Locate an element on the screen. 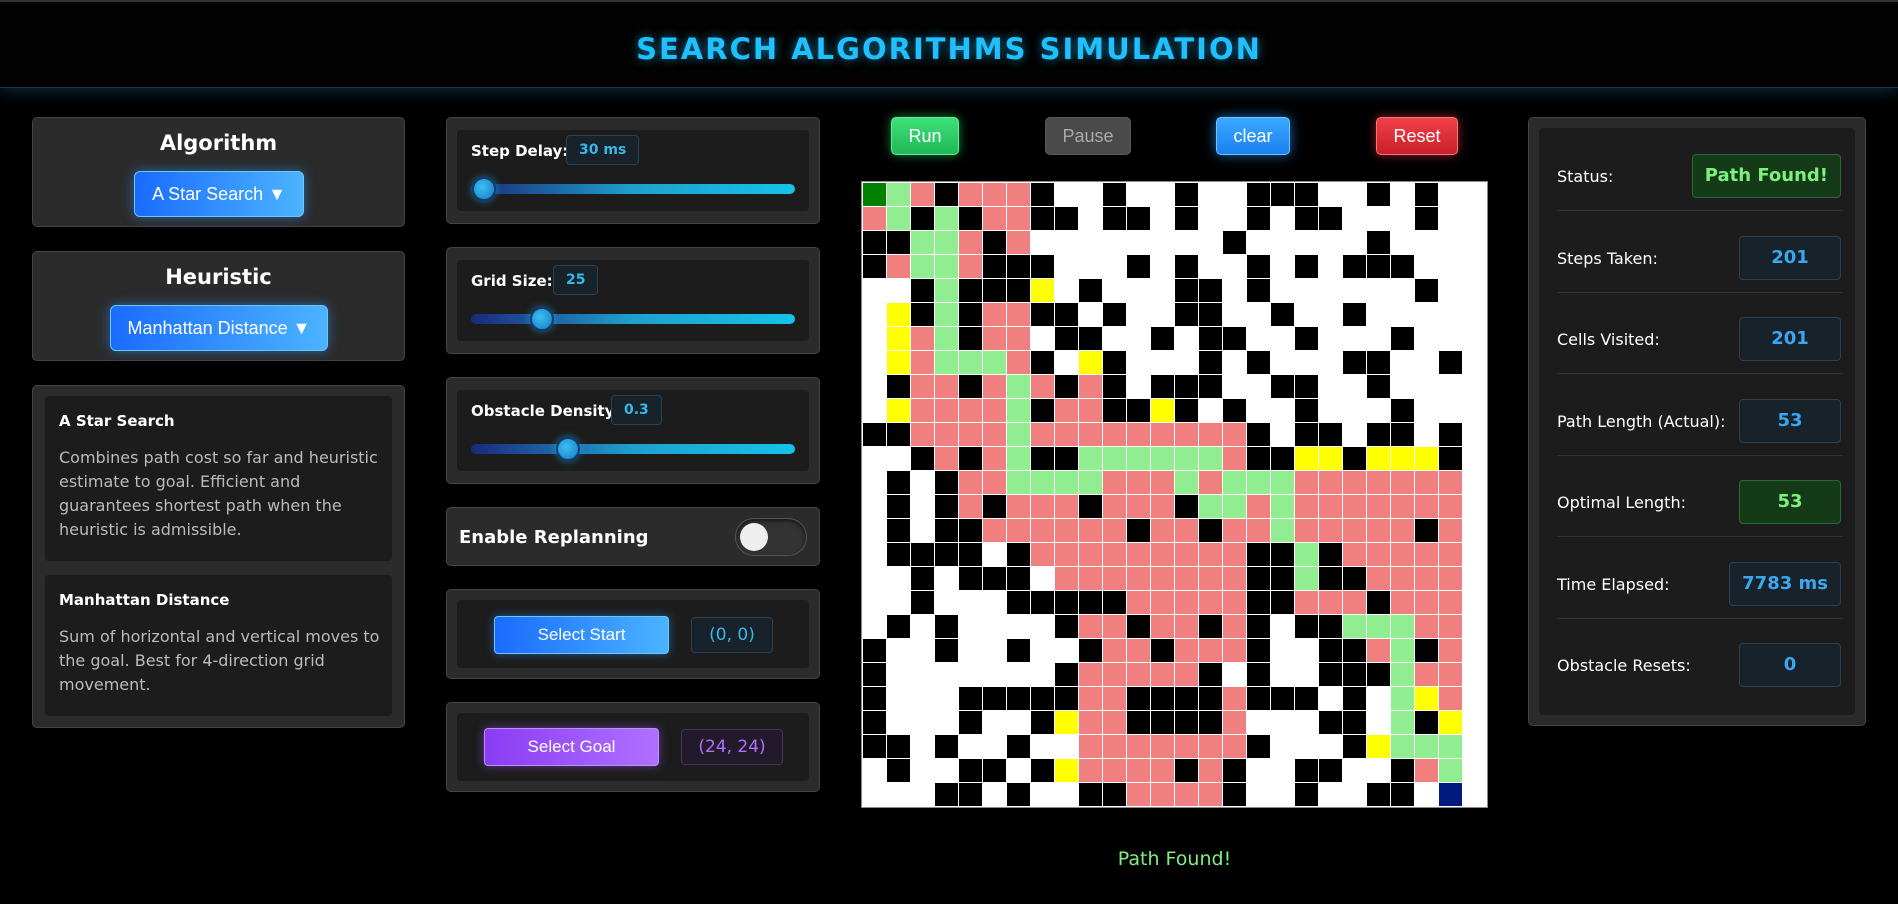 This screenshot has width=1898, height=904. replanning-toggle is located at coordinates (771, 537).